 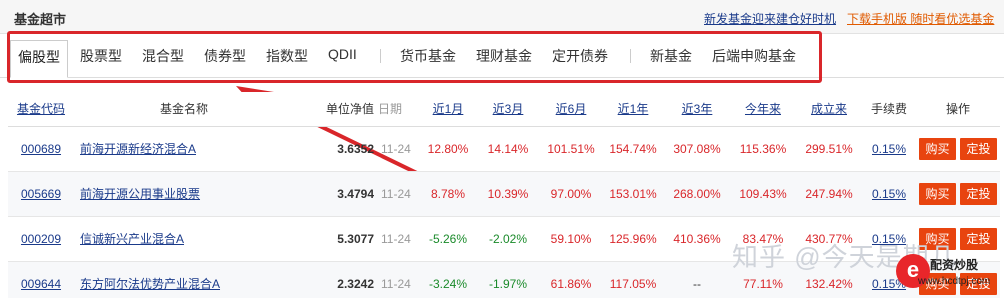 What do you see at coordinates (958, 109) in the screenshot?
I see `col-header-ops: 操作` at bounding box center [958, 109].